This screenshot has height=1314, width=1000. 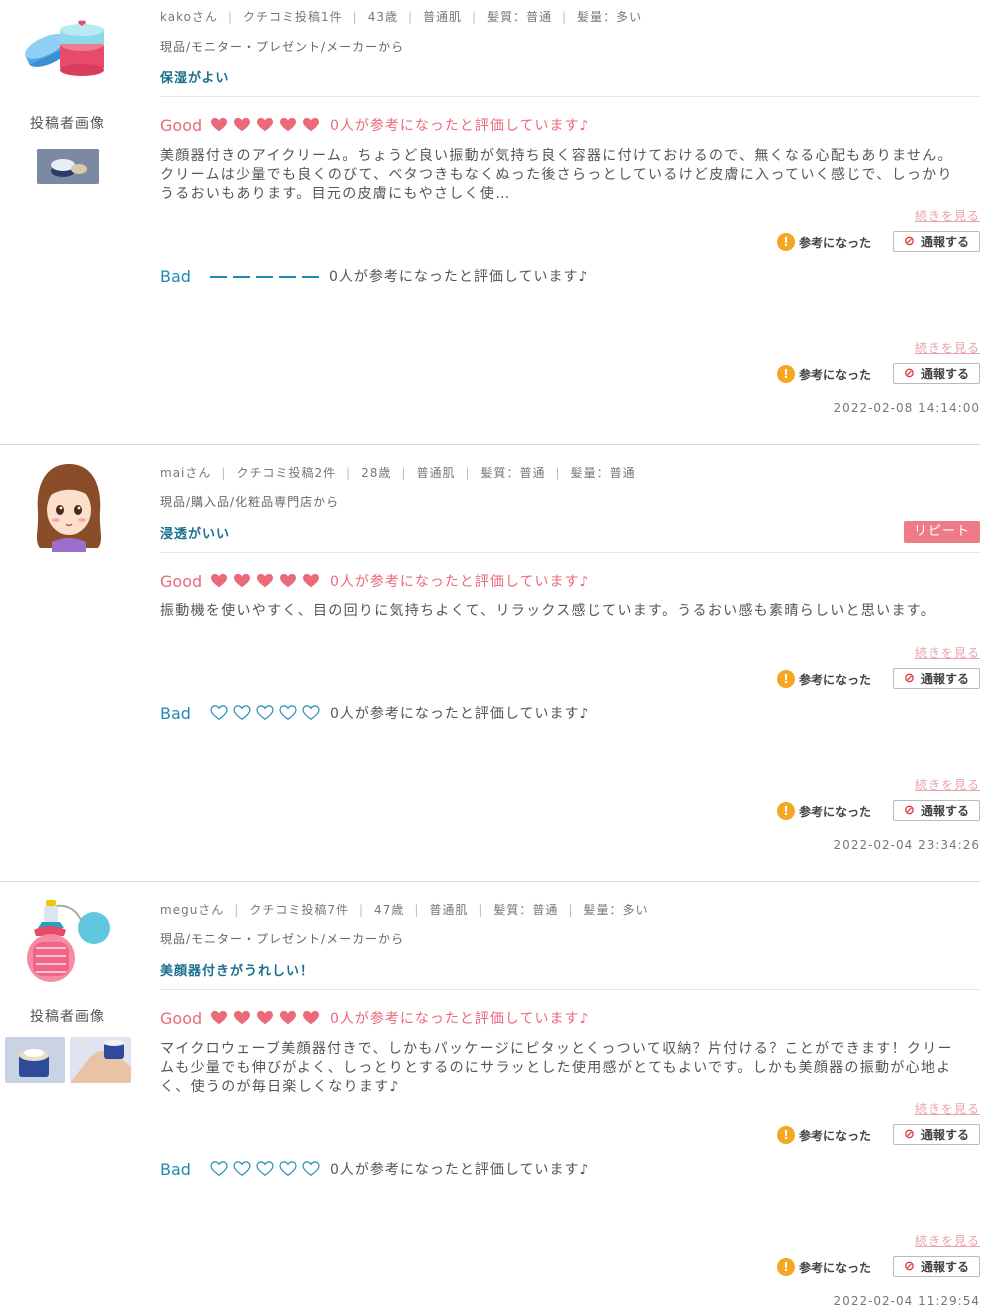 What do you see at coordinates (264, 276) in the screenshot?
I see `bad-rating-empty` at bounding box center [264, 276].